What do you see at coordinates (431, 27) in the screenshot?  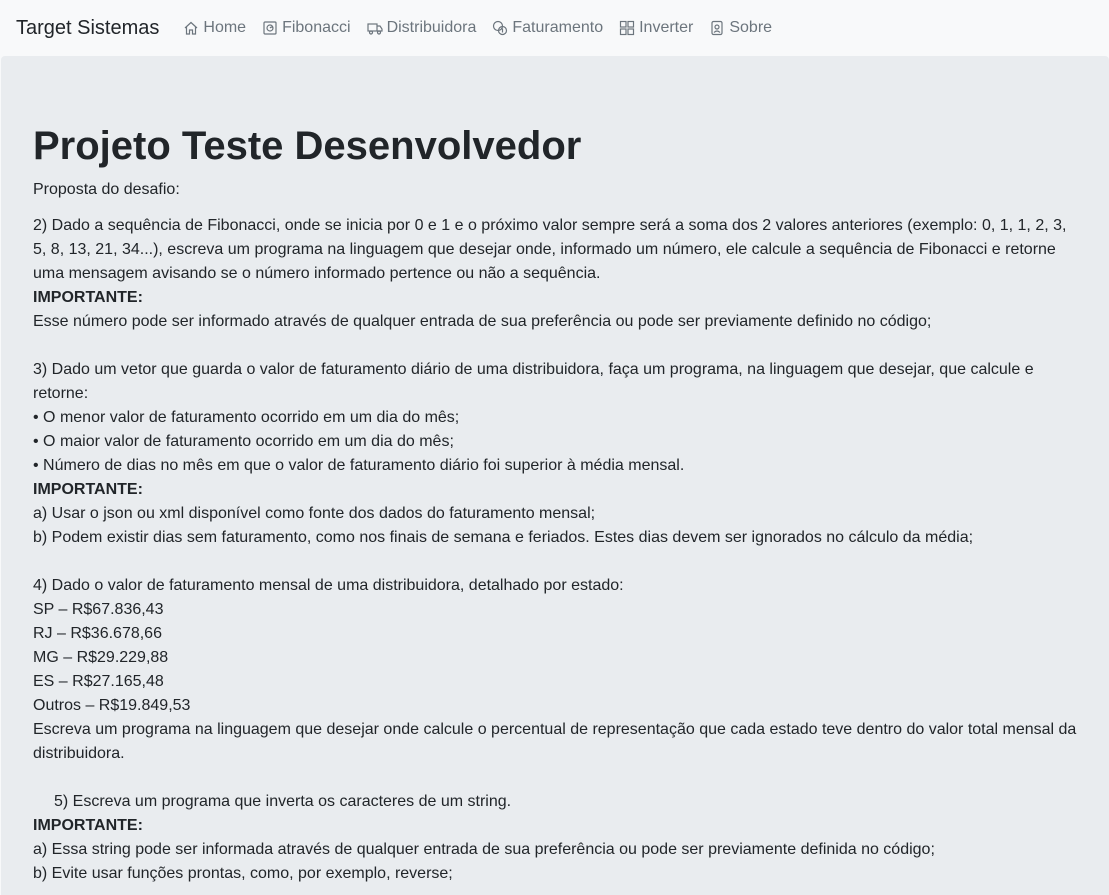 I see `nav-distribuidora-label: Distribuidora` at bounding box center [431, 27].